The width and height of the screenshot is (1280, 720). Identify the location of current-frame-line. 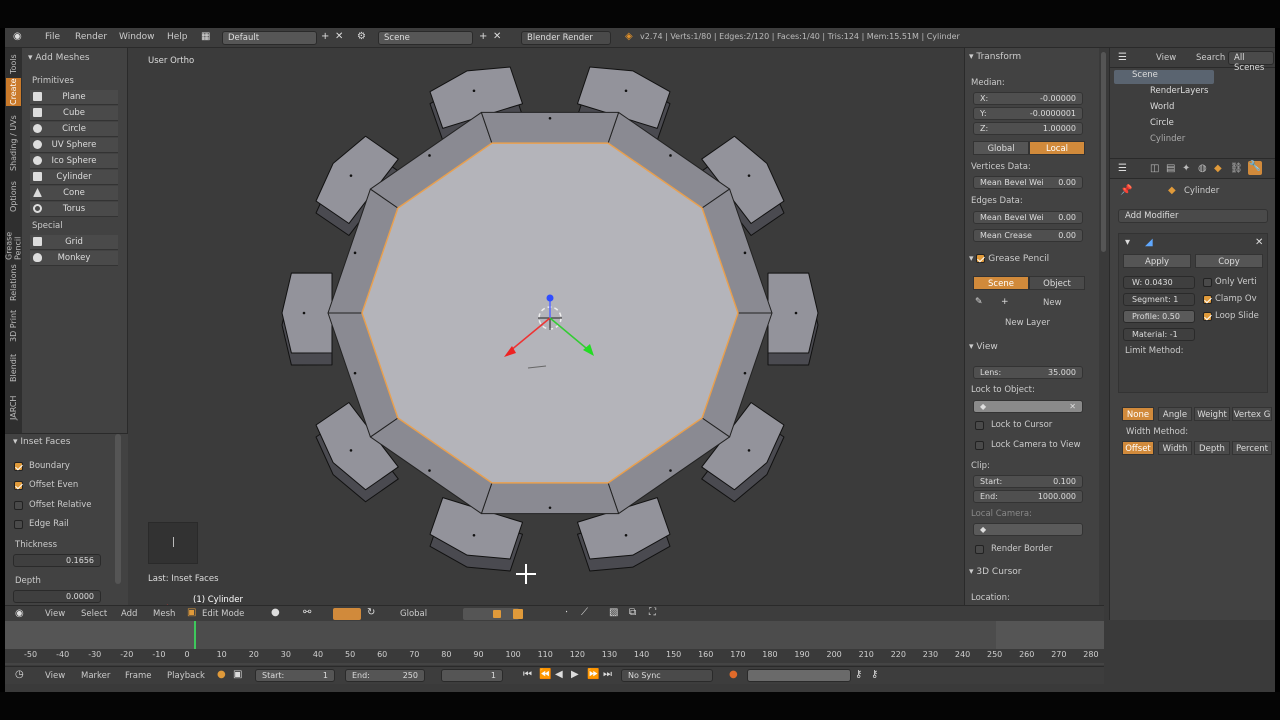
(195, 635).